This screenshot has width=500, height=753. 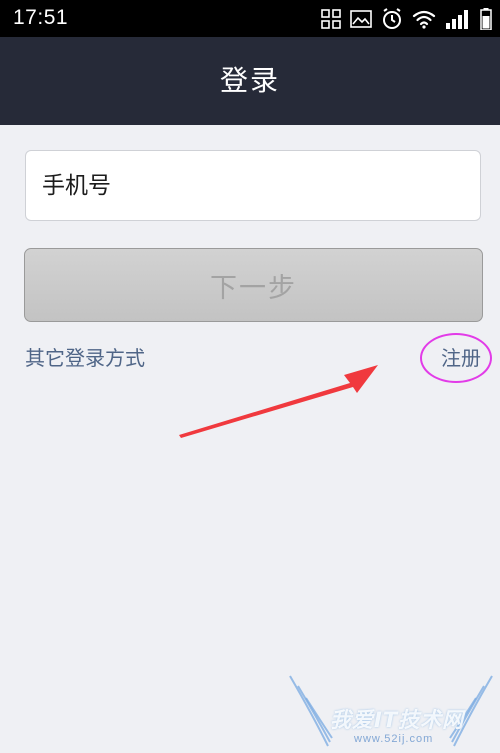 What do you see at coordinates (278, 401) in the screenshot?
I see `annotation-arrow-icon` at bounding box center [278, 401].